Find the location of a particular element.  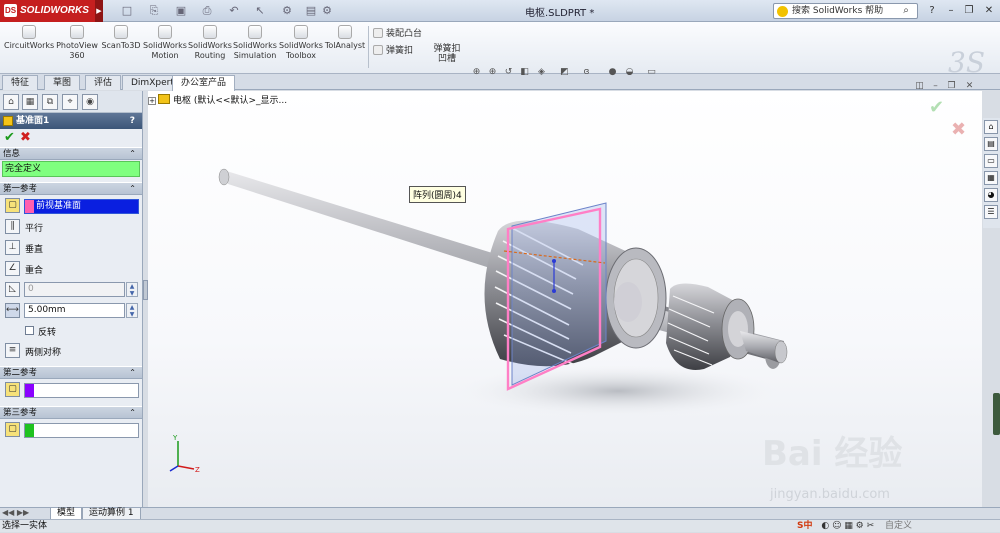

tab-evaluate: 评估 is located at coordinates (103, 82).